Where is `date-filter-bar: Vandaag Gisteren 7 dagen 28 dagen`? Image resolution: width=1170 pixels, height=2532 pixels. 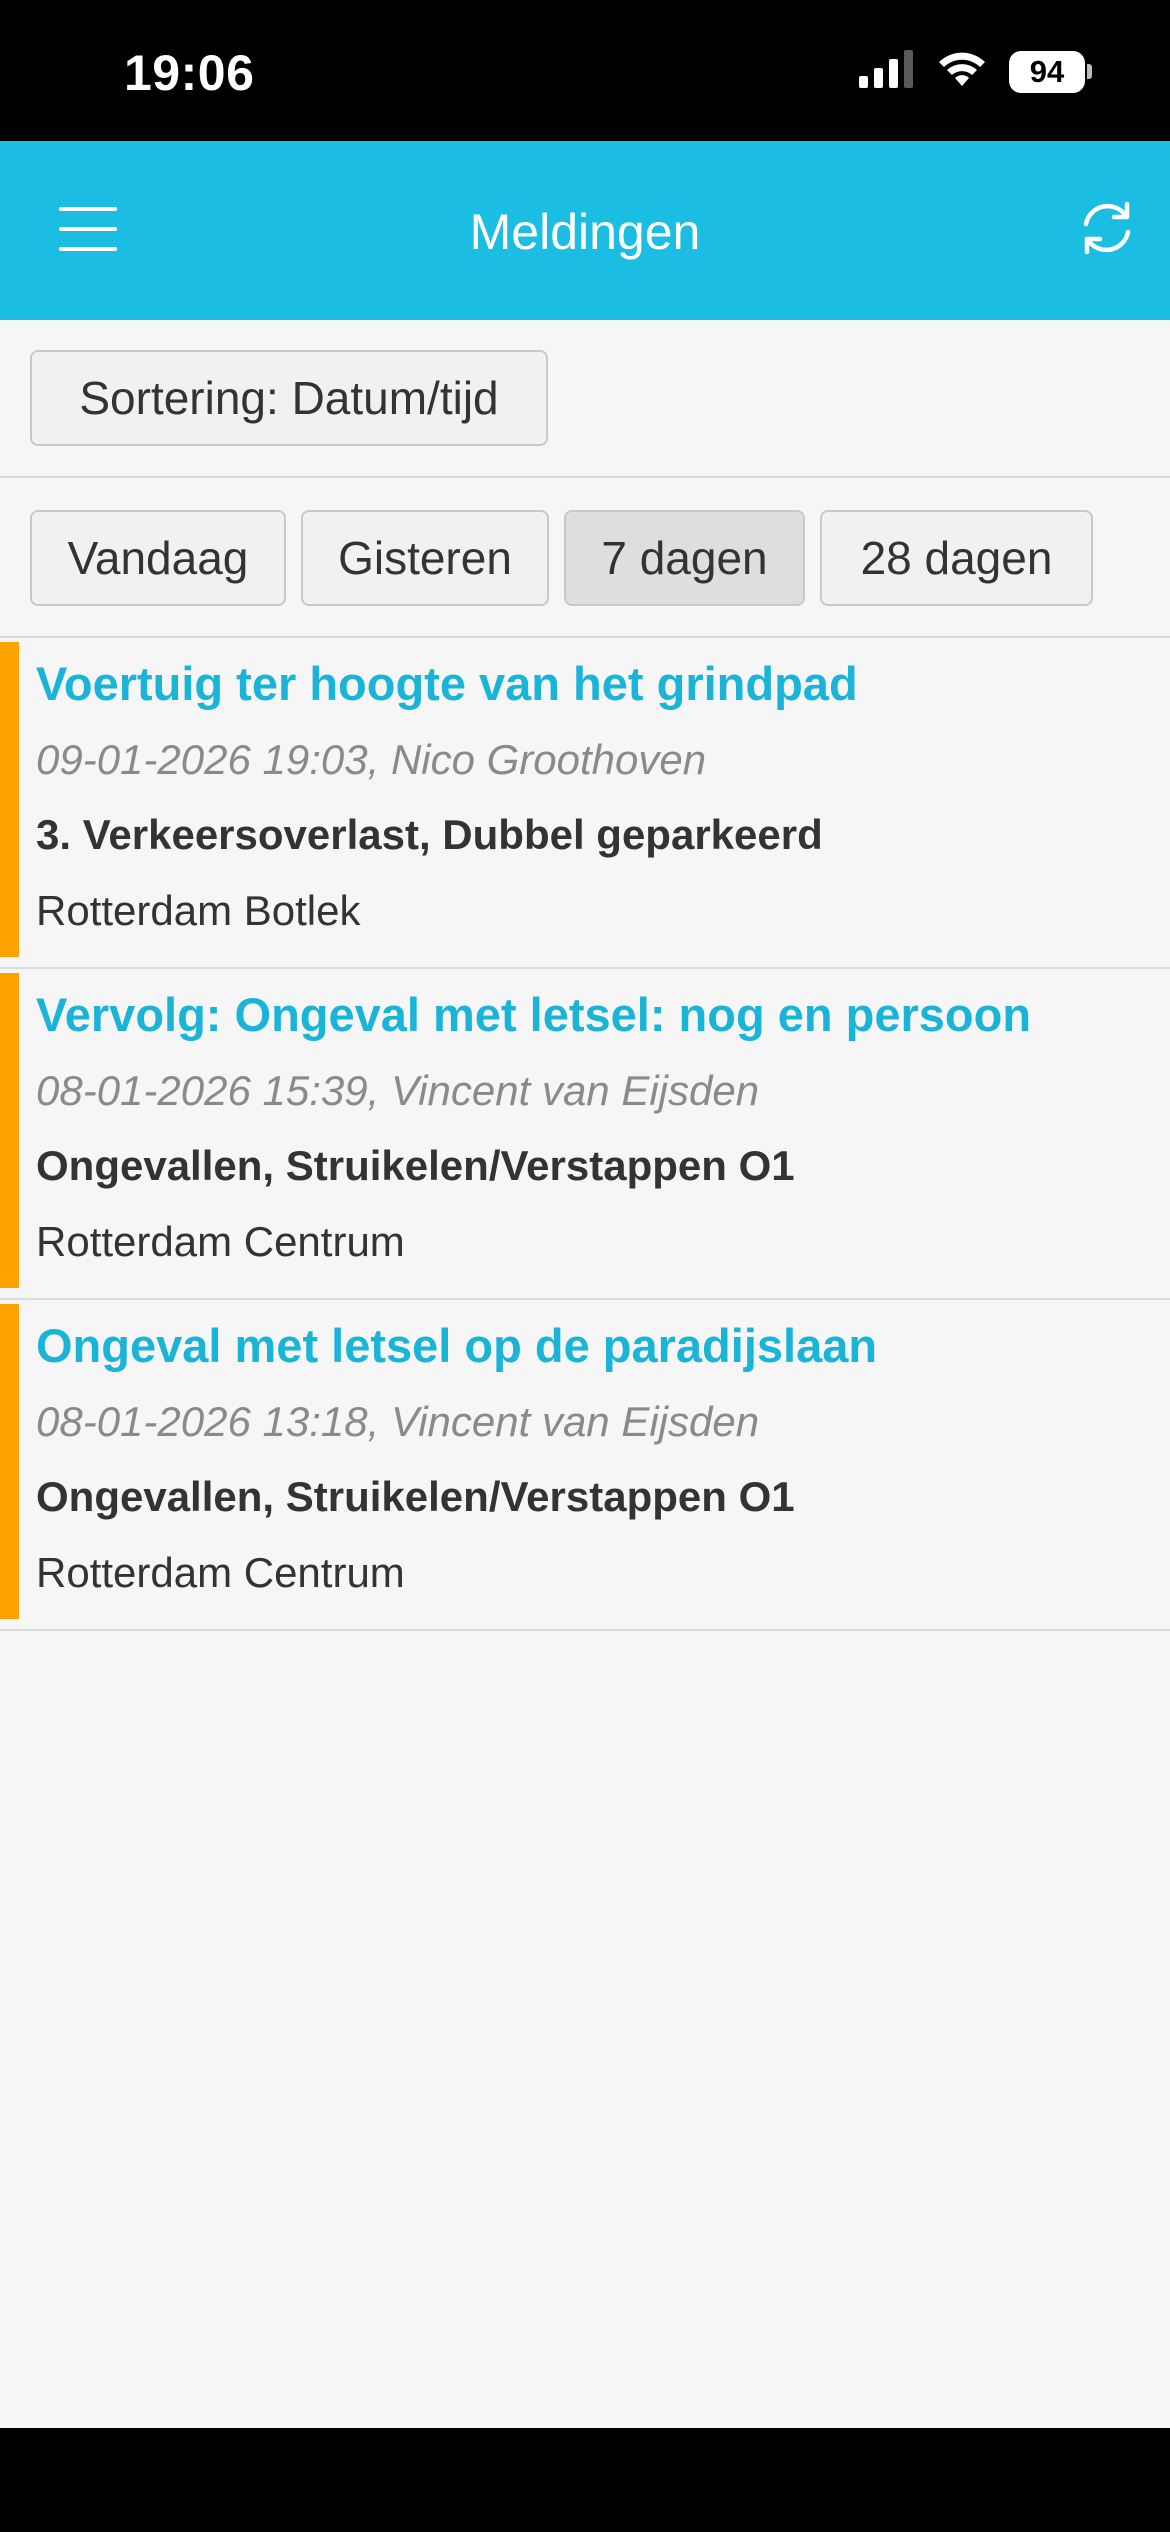 date-filter-bar: Vandaag Gisteren 7 dagen 28 dagen is located at coordinates (585, 558).